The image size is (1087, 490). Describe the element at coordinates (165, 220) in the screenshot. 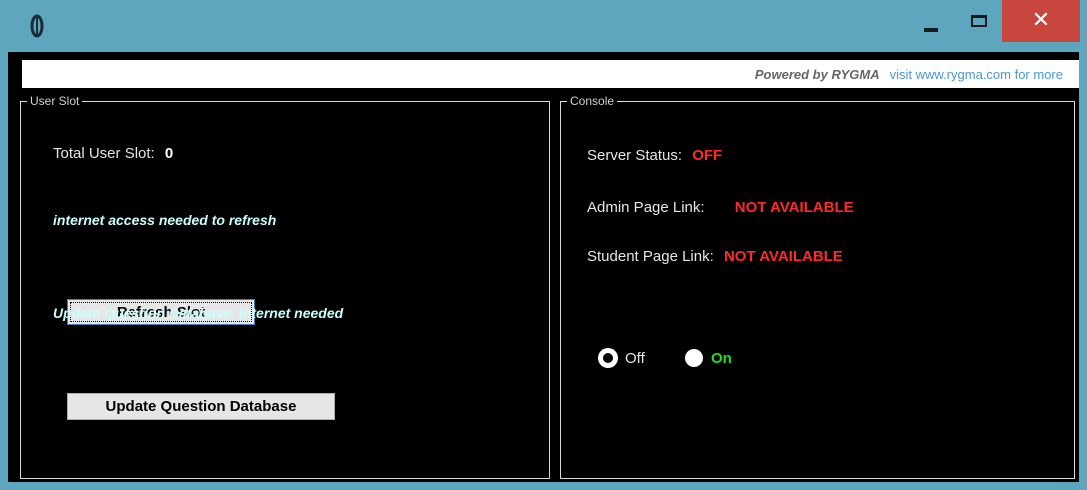

I see `refresh-hint: internet access needed to refresh` at that location.